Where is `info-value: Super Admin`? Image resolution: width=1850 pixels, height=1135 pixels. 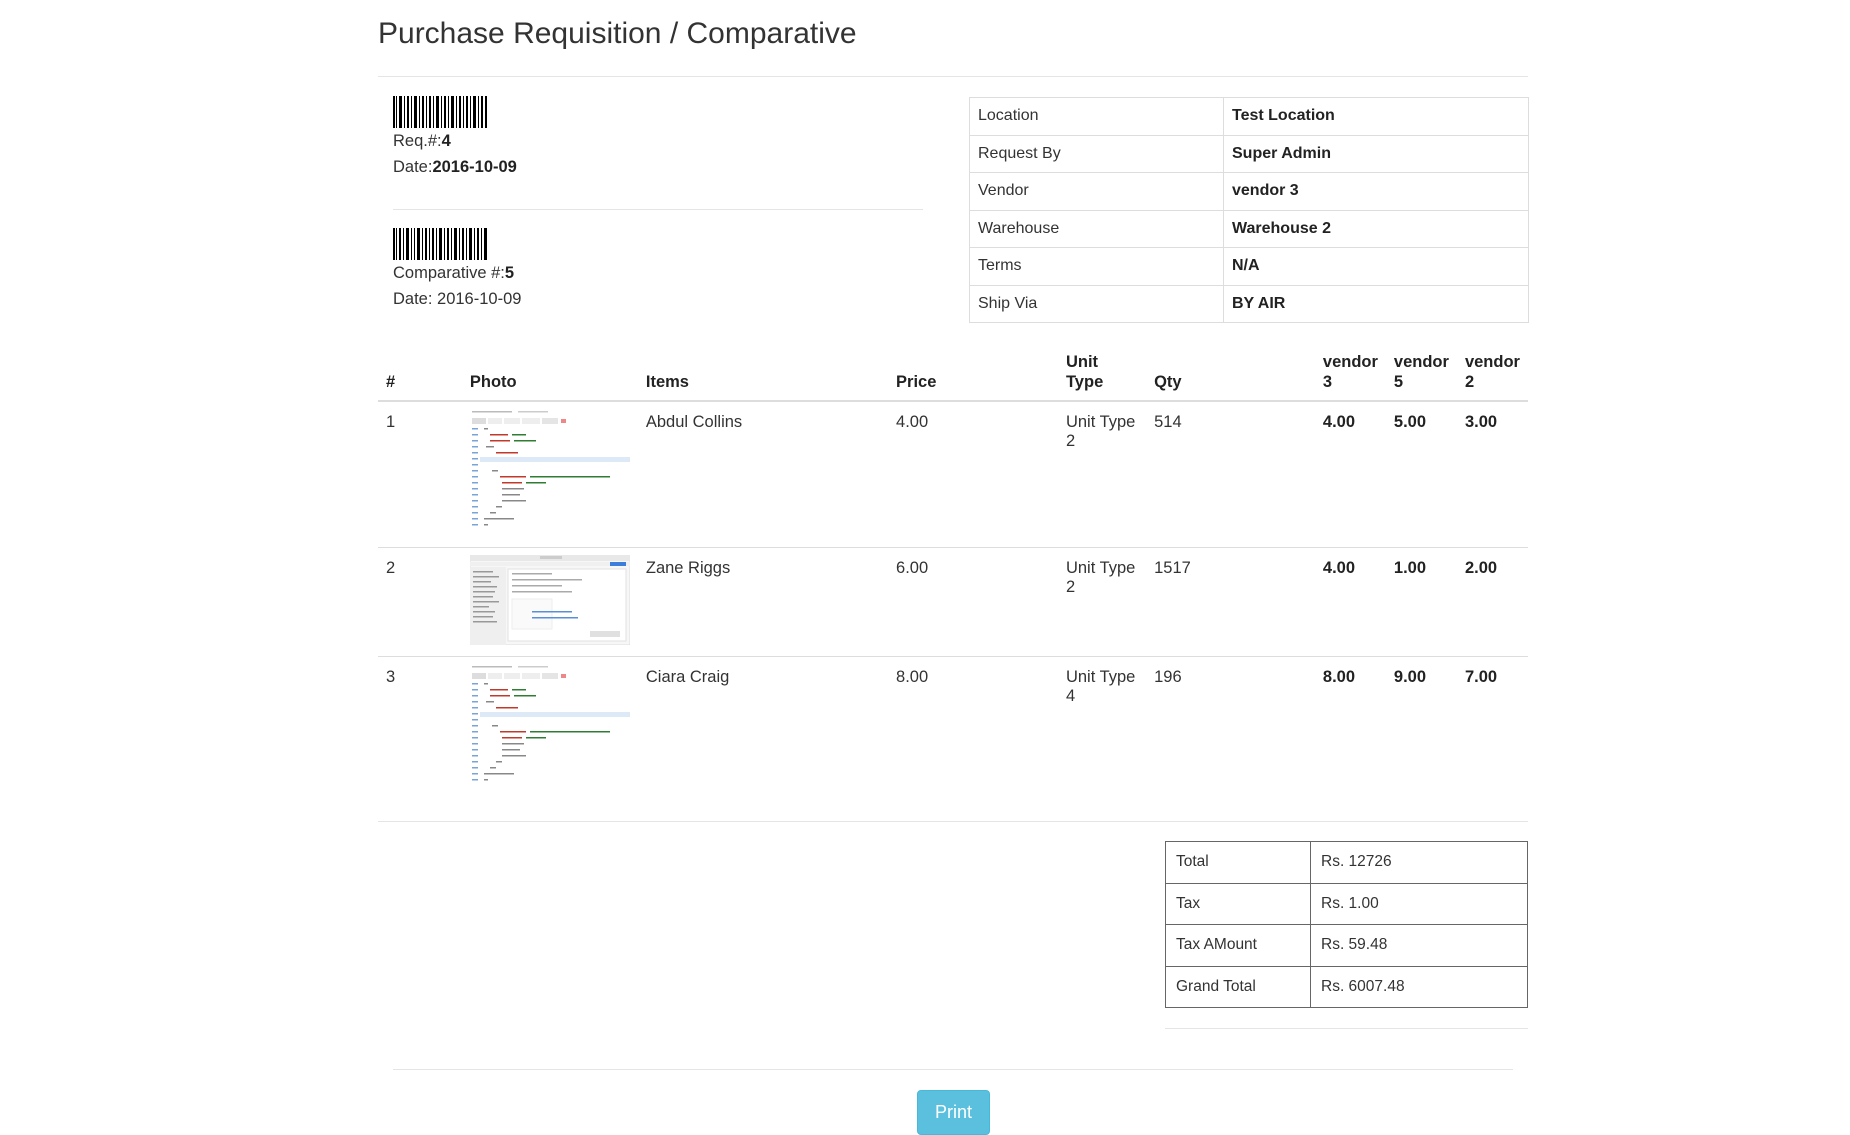
info-value: Super Admin is located at coordinates (1376, 153).